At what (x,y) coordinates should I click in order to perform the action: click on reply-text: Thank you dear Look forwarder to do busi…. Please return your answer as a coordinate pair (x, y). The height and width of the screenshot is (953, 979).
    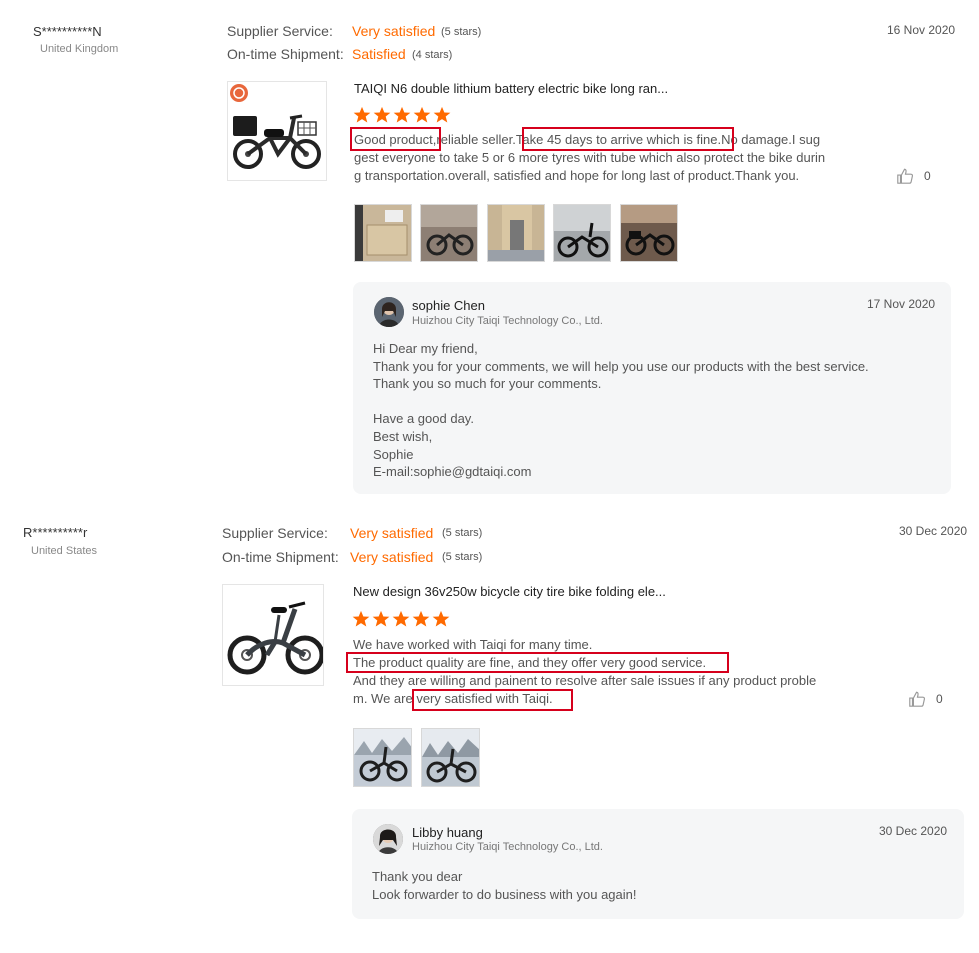
    Looking at the image, I should click on (504, 885).